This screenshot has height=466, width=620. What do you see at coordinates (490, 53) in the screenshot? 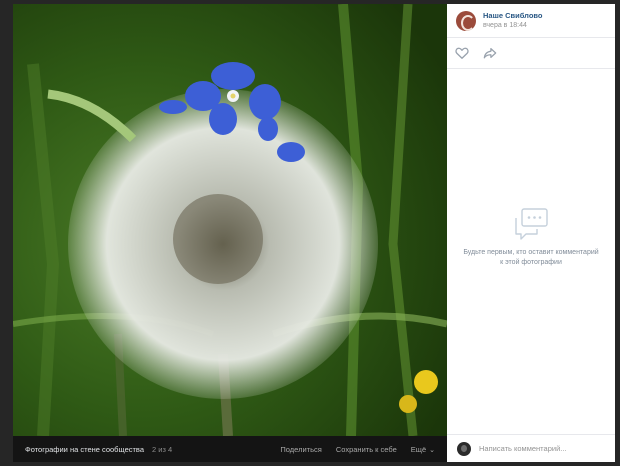
I see `share-icon` at bounding box center [490, 53].